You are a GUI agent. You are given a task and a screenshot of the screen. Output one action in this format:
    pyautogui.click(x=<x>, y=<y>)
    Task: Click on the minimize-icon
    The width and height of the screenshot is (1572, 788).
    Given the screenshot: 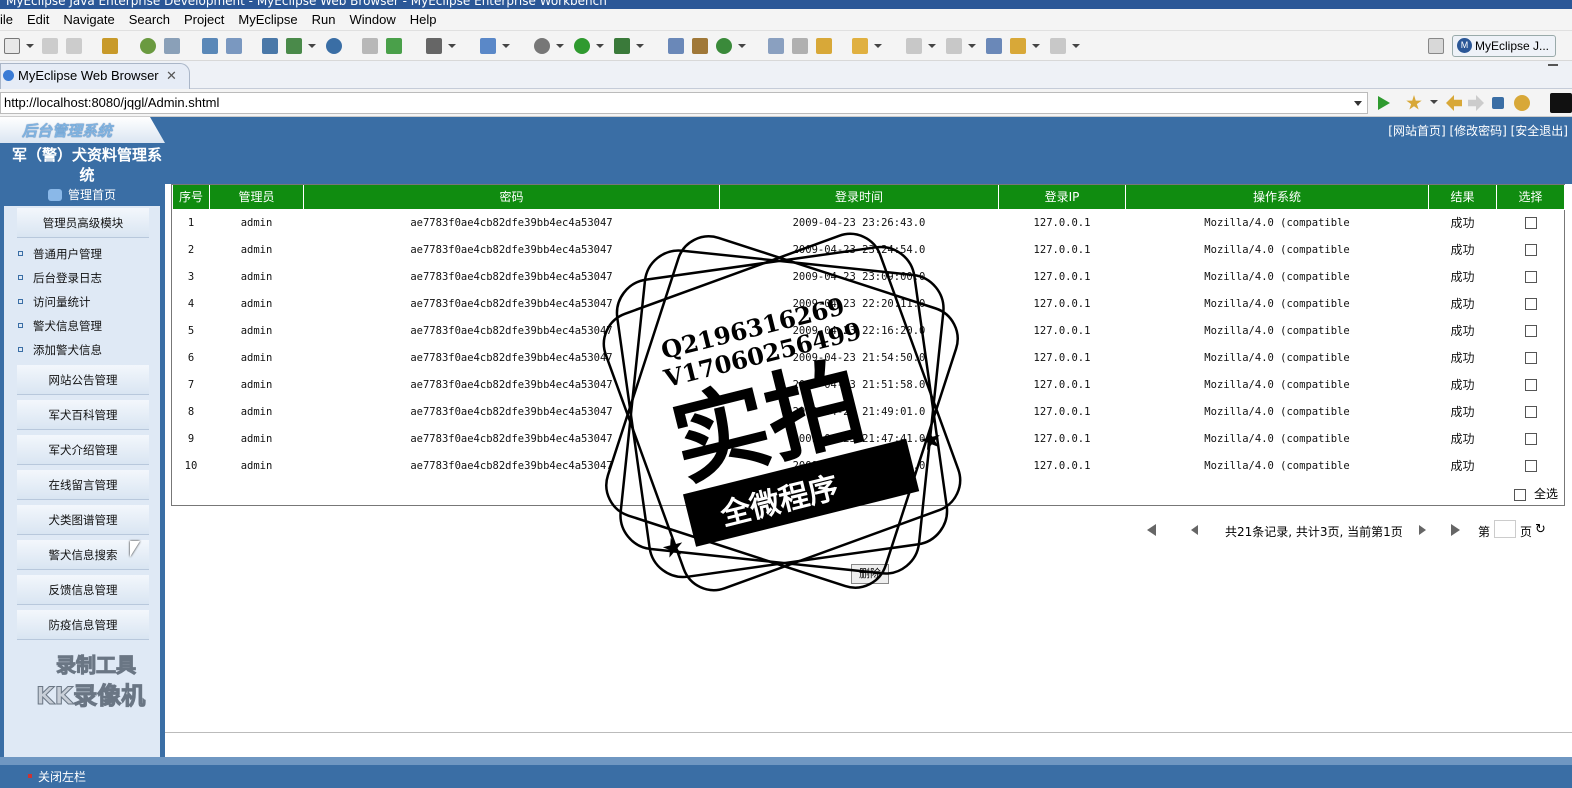 What is the action you would take?
    pyautogui.click(x=1553, y=65)
    